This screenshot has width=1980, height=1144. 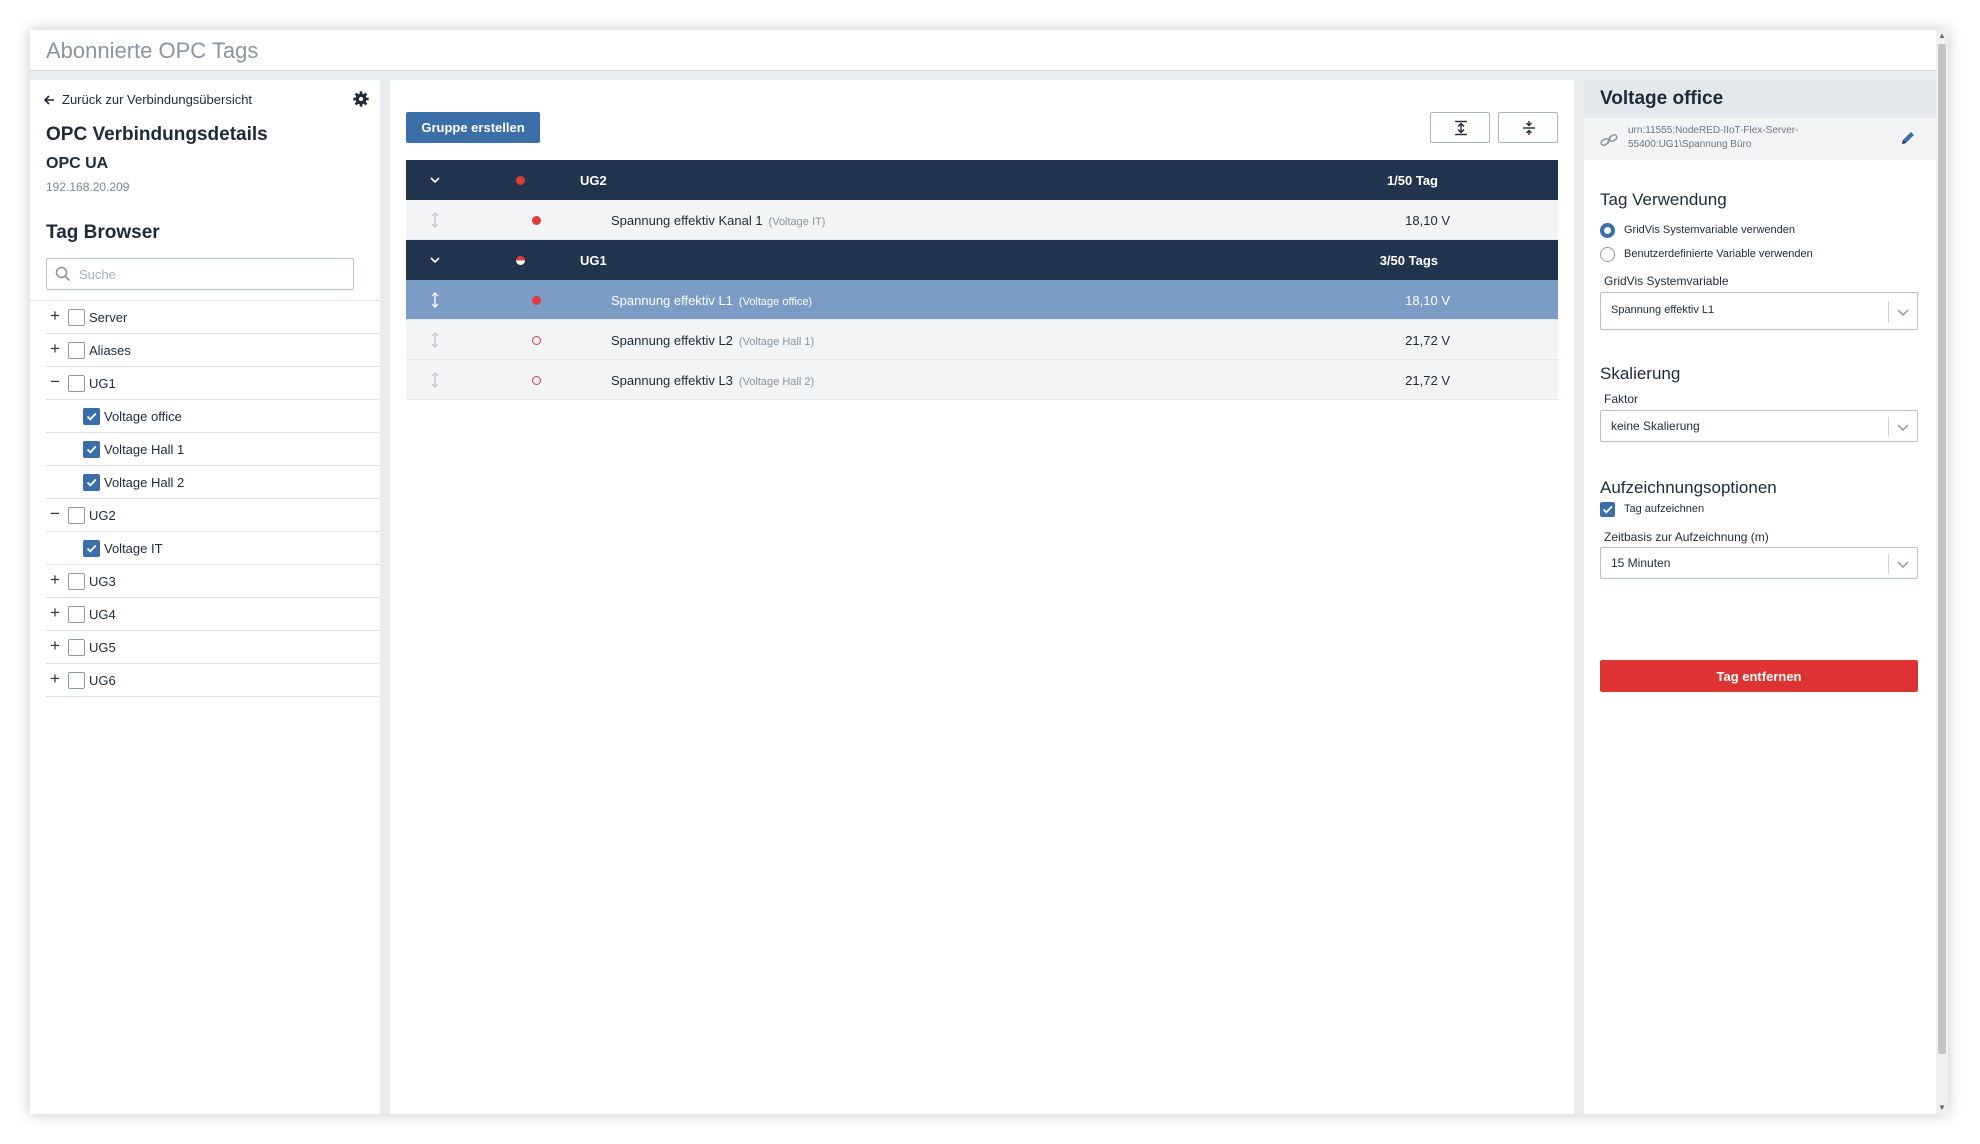 What do you see at coordinates (982, 260) in the screenshot?
I see `group-row: UG1 3/50 Tags` at bounding box center [982, 260].